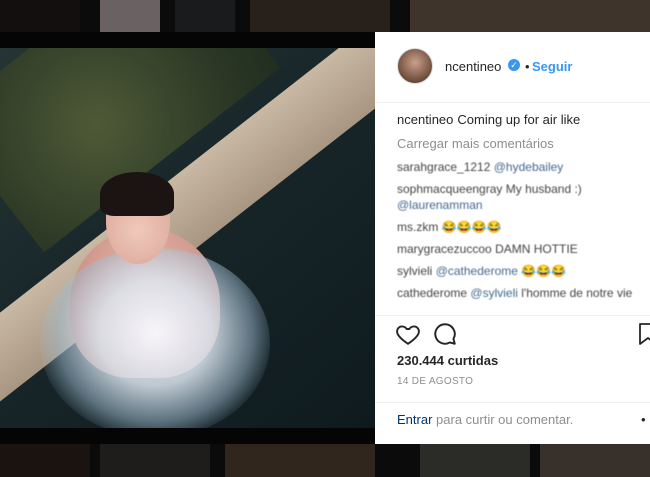  What do you see at coordinates (137, 194) in the screenshot?
I see `photo-person-hair` at bounding box center [137, 194].